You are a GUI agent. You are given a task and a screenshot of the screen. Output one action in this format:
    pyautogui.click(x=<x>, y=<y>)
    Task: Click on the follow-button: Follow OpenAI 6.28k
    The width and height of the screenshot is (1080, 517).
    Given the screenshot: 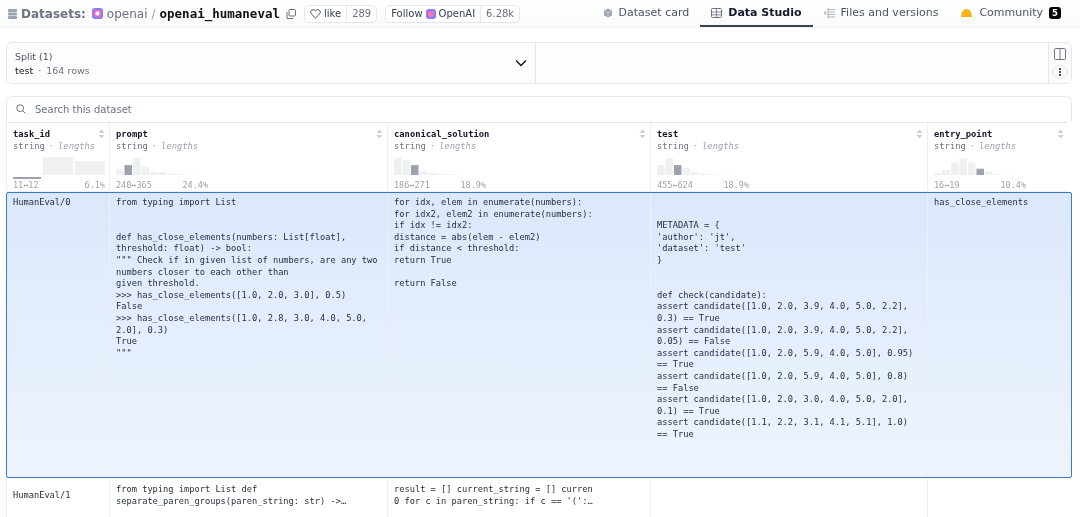 What is the action you would take?
    pyautogui.click(x=453, y=13)
    